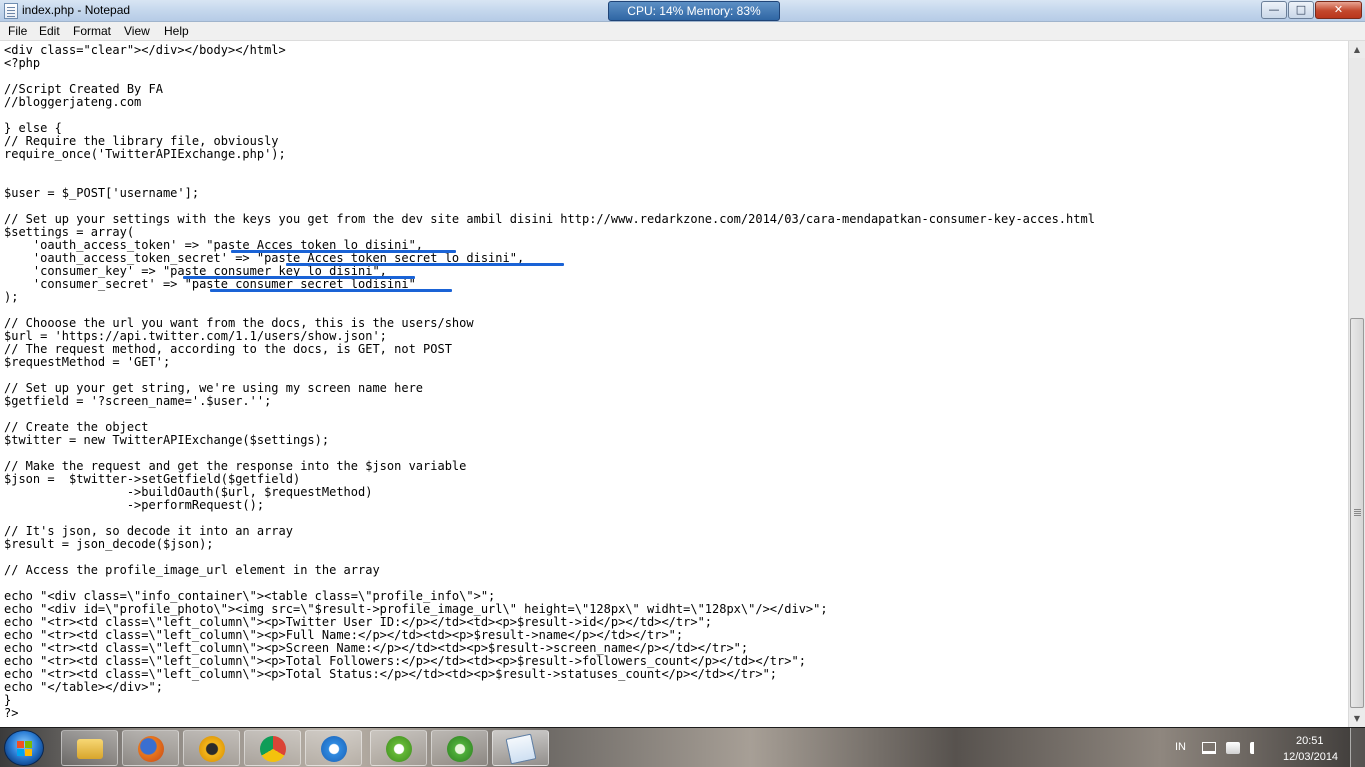  I want to click on code-line: ?>, so click(549, 713).